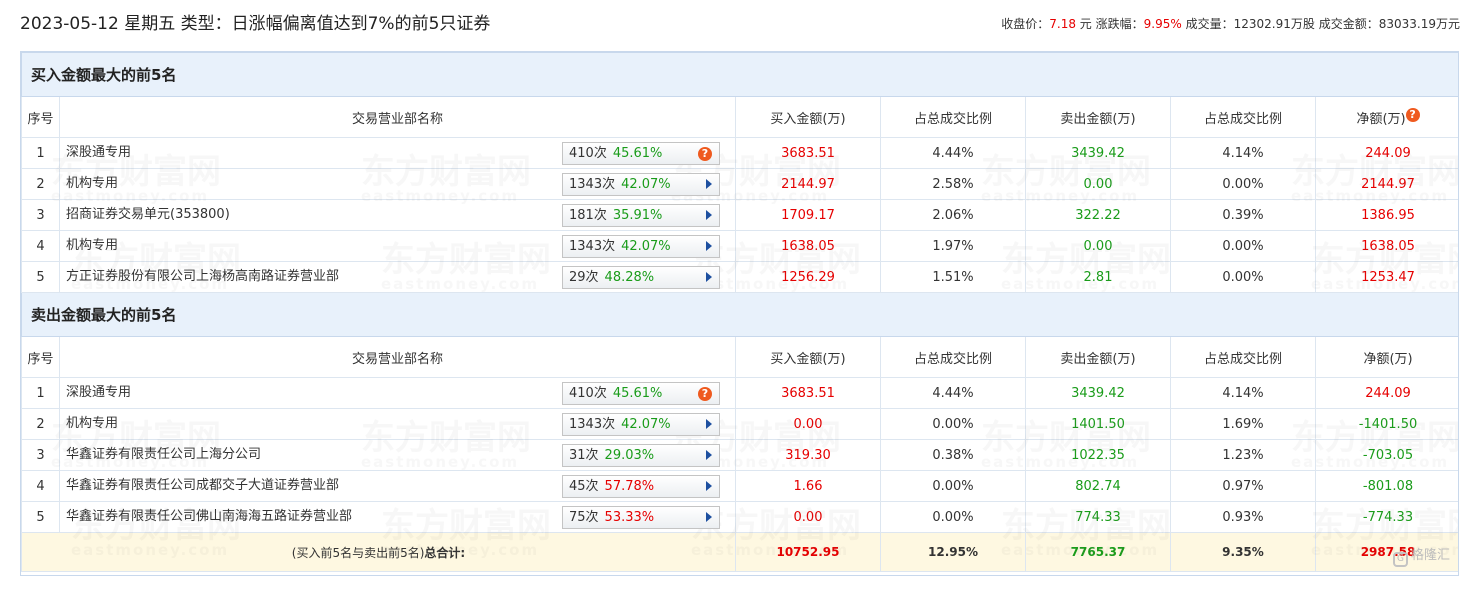 The width and height of the screenshot is (1478, 595). Describe the element at coordinates (641, 455) in the screenshot. I see `broker-stats-box: 31次 29.03%` at that location.